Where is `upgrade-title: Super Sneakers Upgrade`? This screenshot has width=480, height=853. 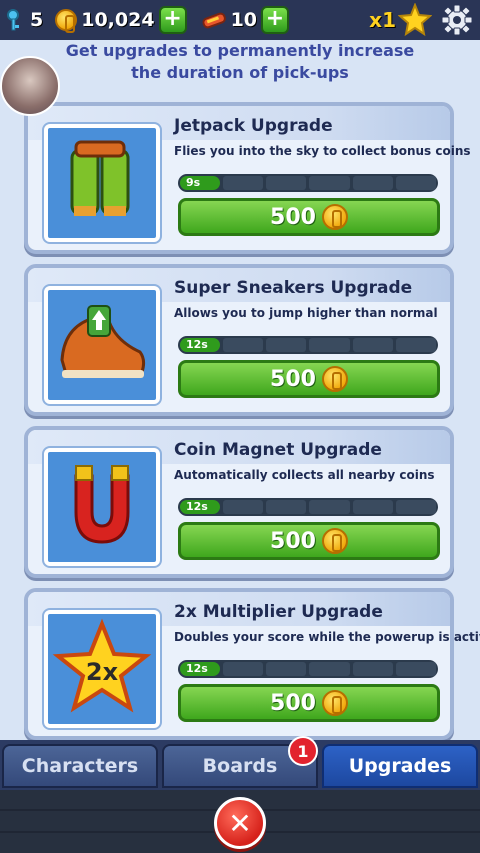 upgrade-title: Super Sneakers Upgrade is located at coordinates (293, 288).